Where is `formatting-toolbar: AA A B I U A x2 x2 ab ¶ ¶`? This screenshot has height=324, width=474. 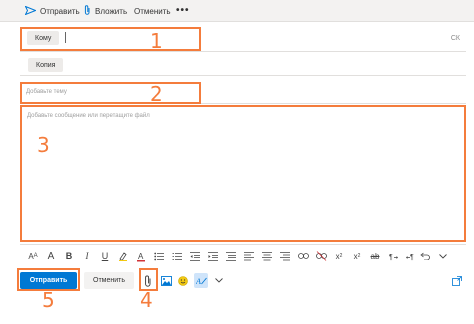
formatting-toolbar: AA A B I U A x2 x2 ab ¶ ¶ is located at coordinates (243, 255).